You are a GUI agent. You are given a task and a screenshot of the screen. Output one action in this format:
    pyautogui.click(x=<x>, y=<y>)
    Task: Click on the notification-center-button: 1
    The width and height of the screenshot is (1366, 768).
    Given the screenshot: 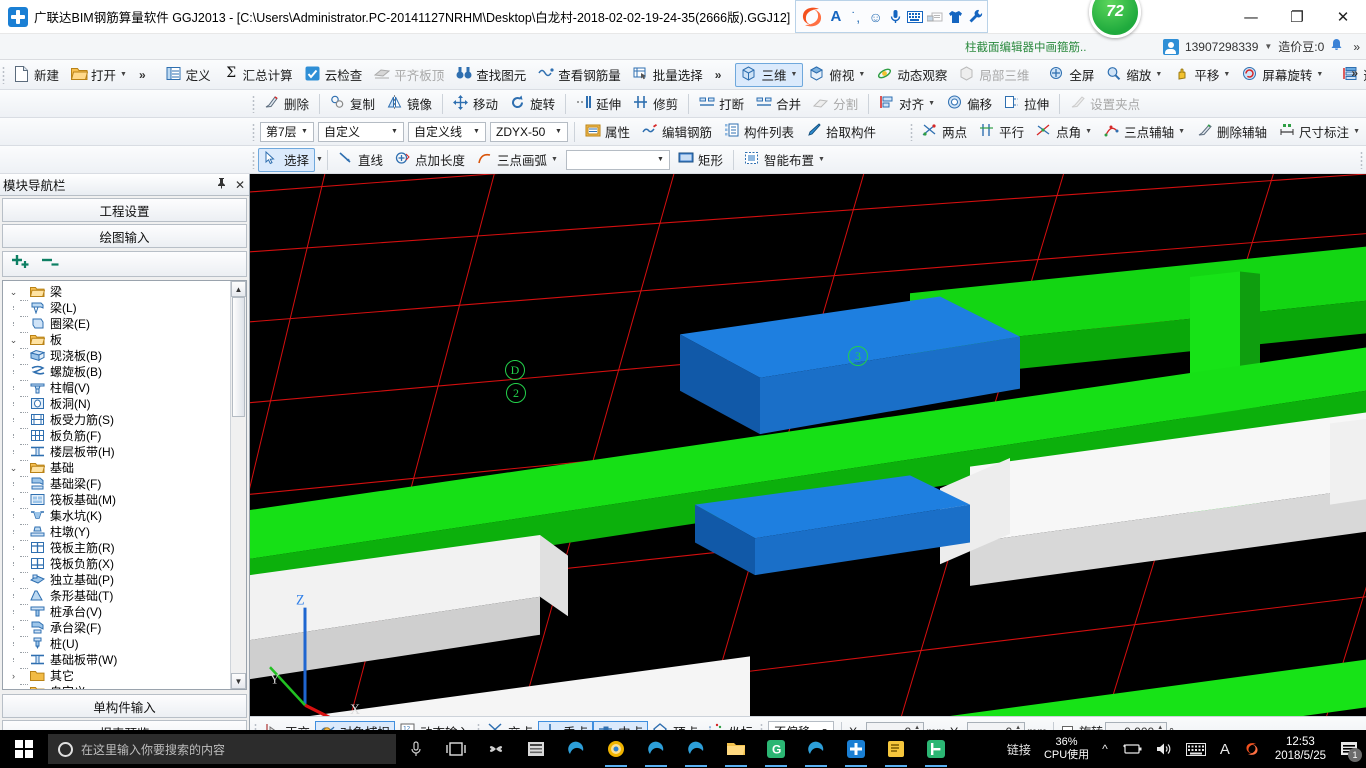 What is the action you would take?
    pyautogui.click(x=1349, y=749)
    